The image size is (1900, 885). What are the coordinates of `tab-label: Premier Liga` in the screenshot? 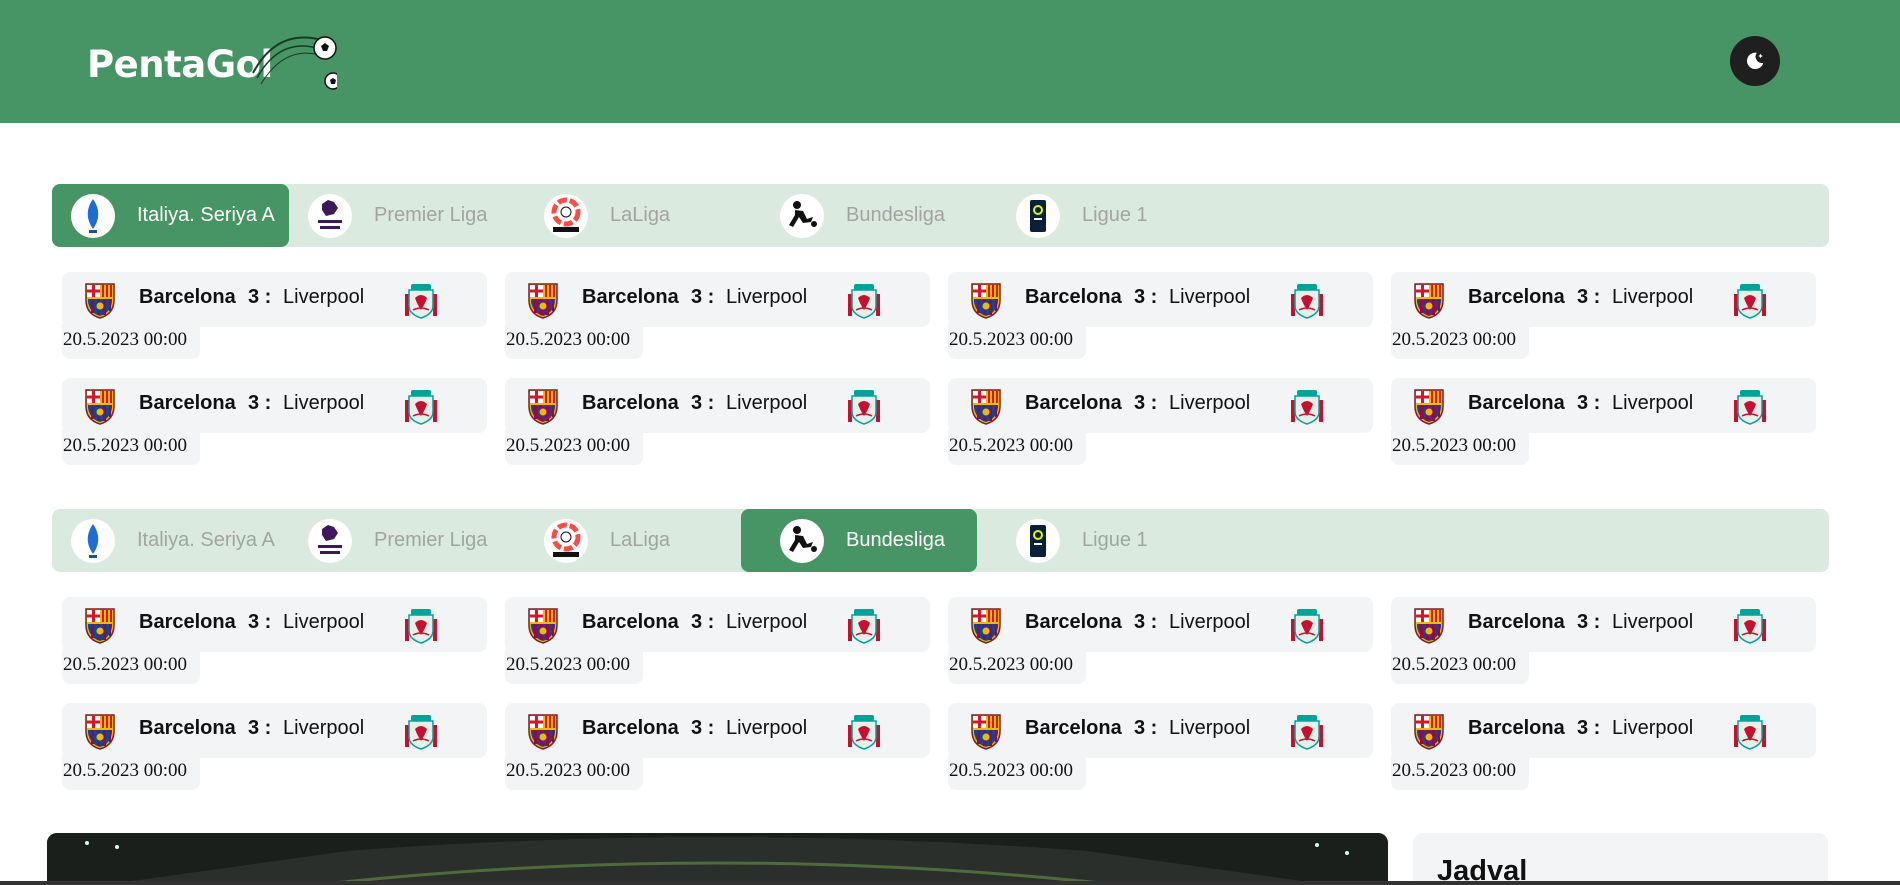 It's located at (431, 215).